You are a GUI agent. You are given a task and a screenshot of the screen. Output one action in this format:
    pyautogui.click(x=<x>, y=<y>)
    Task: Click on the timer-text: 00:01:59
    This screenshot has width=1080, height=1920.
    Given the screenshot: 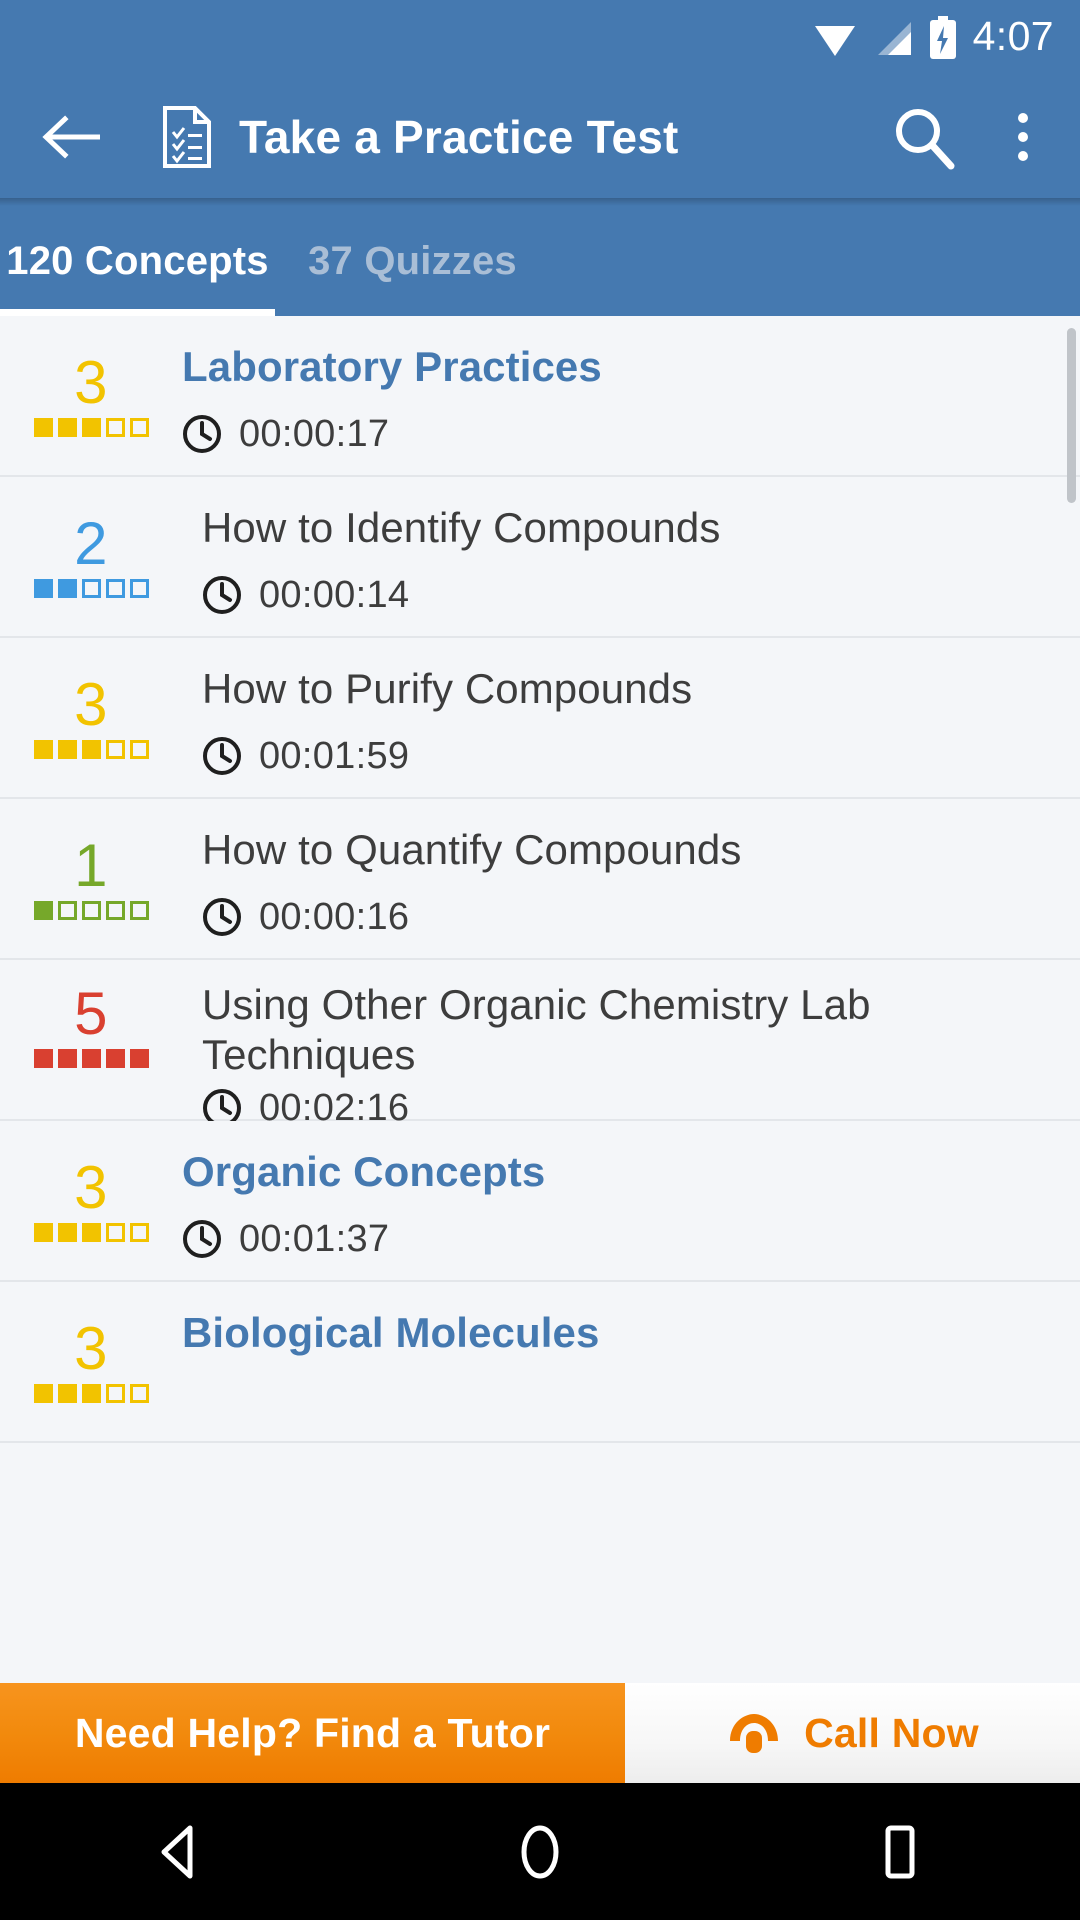 What is the action you would take?
    pyautogui.click(x=334, y=756)
    